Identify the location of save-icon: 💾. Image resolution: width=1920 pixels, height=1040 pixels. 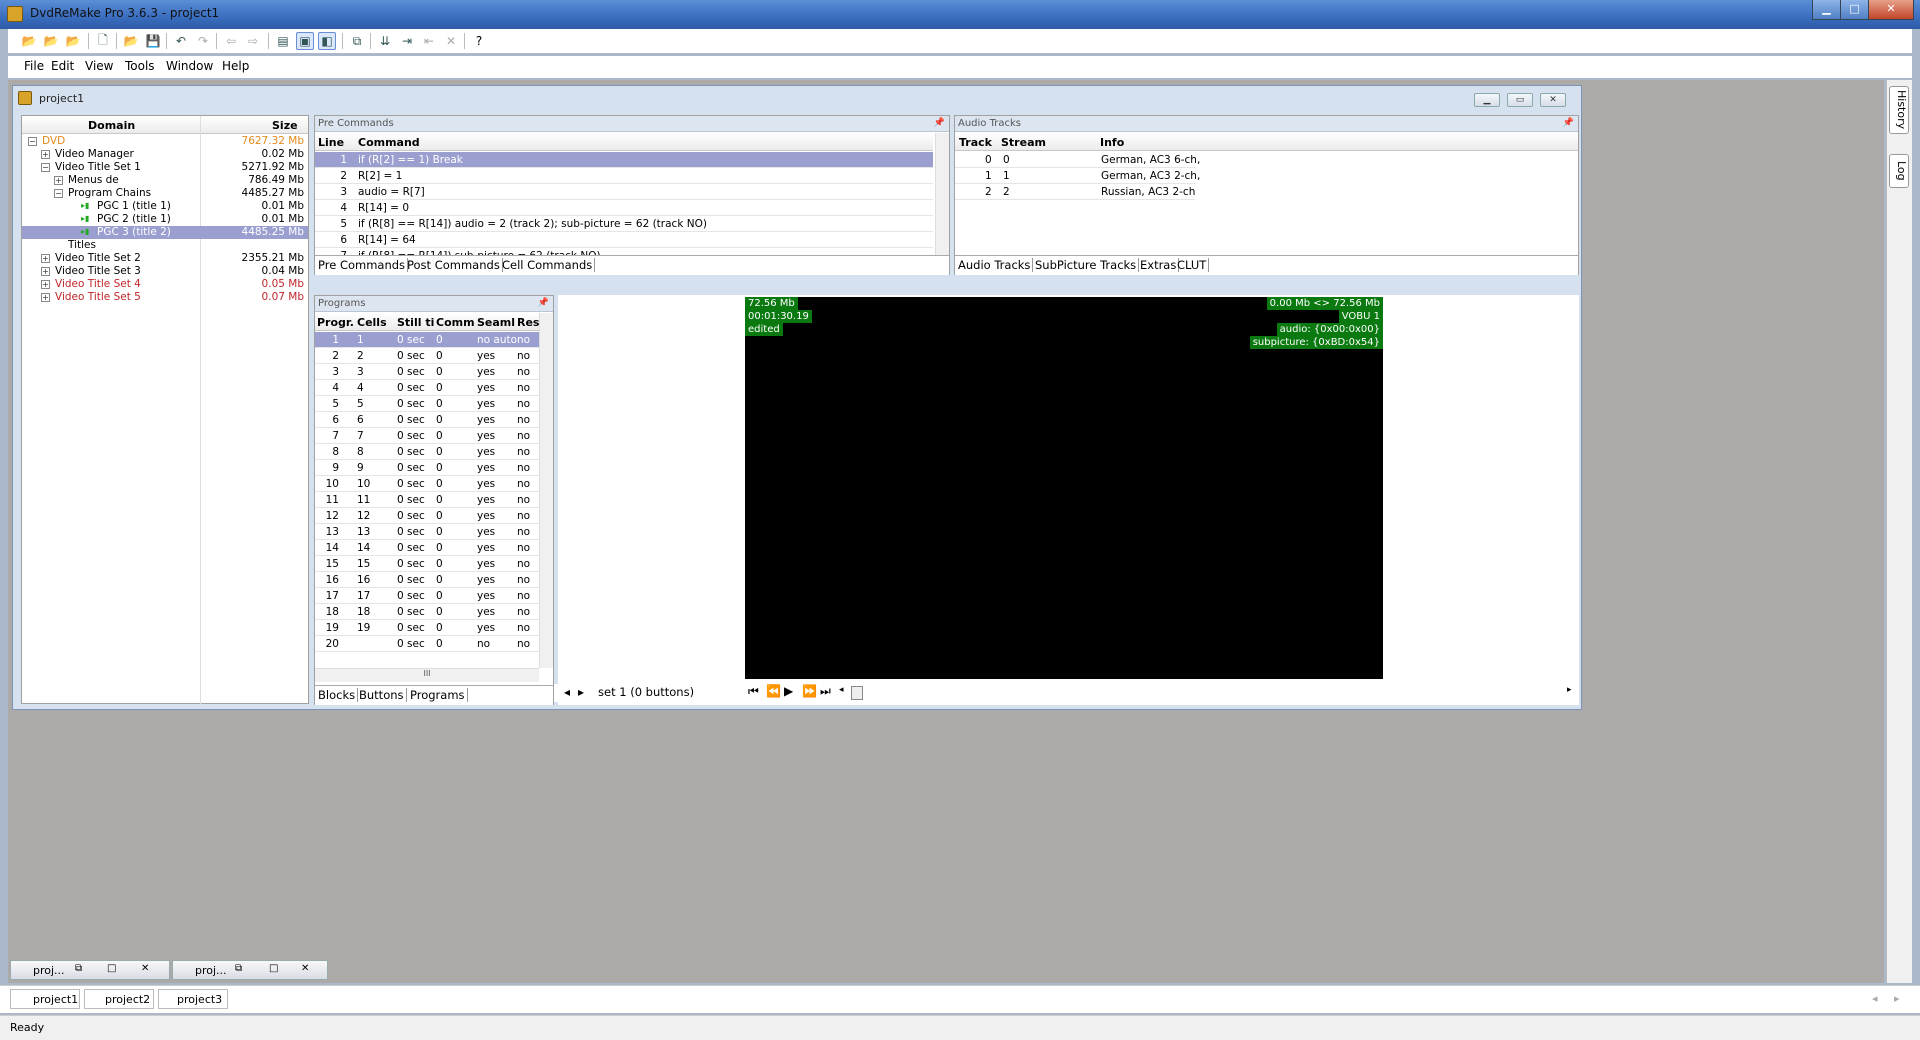
(153, 41).